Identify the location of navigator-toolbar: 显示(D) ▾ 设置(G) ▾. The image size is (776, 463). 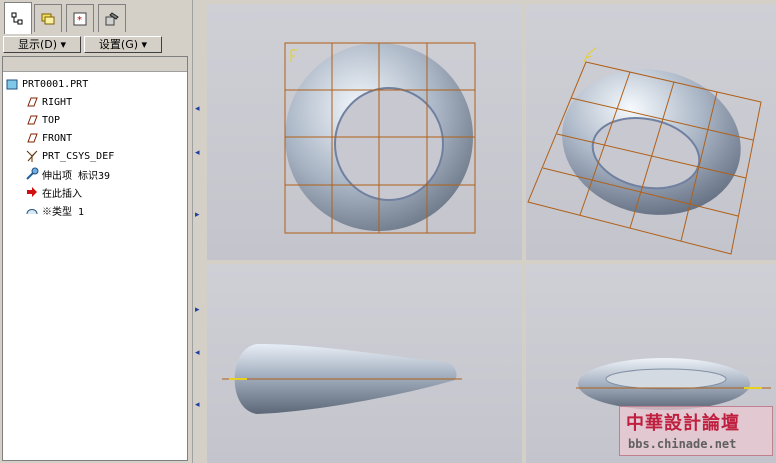
(96, 45).